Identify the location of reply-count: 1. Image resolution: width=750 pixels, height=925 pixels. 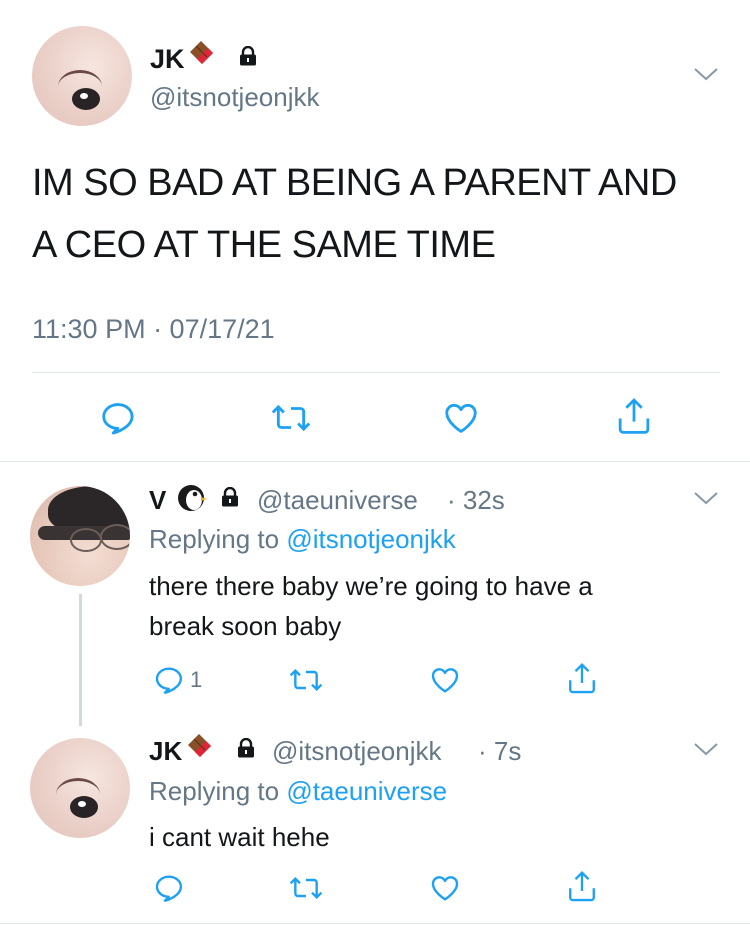
(196, 679).